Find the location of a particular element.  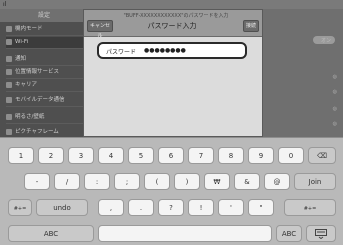

key-9: 9 is located at coordinates (261, 155).